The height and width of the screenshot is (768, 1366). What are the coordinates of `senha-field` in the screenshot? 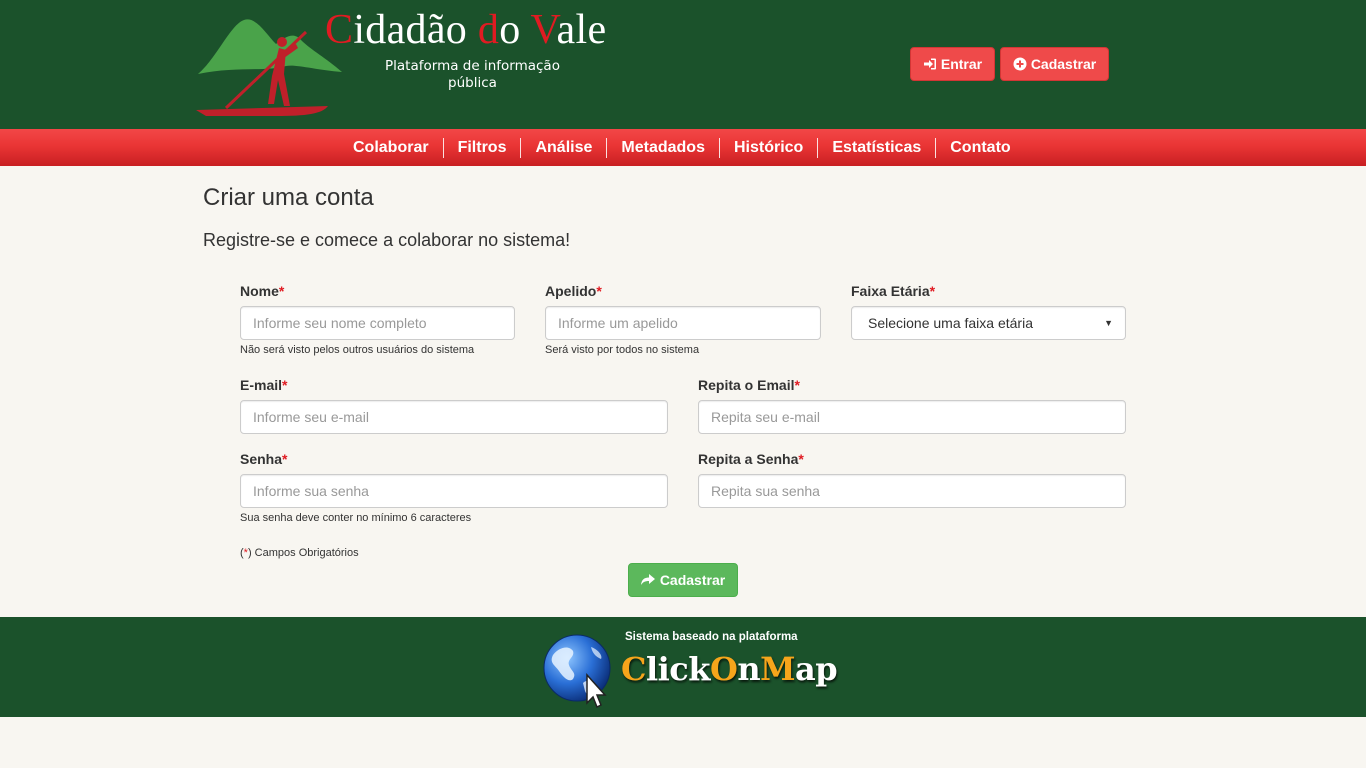 It's located at (454, 491).